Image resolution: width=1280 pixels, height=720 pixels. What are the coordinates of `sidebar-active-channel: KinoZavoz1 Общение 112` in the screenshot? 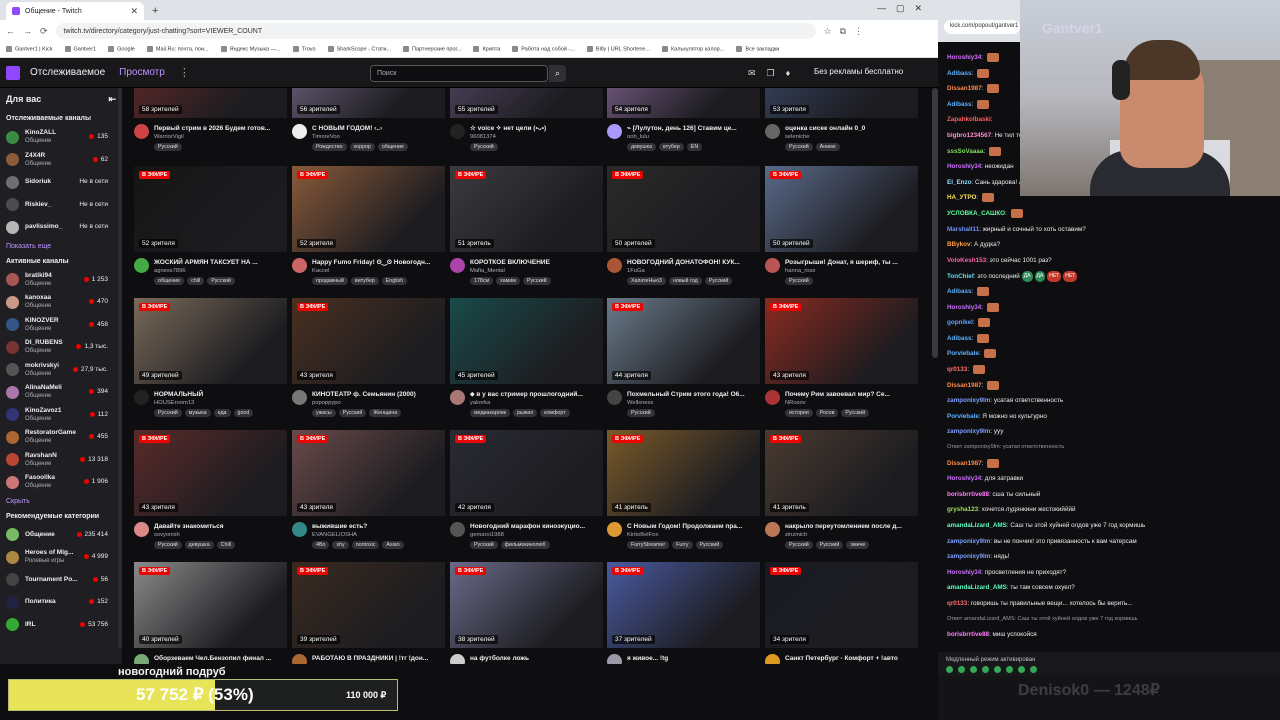 It's located at (61, 415).